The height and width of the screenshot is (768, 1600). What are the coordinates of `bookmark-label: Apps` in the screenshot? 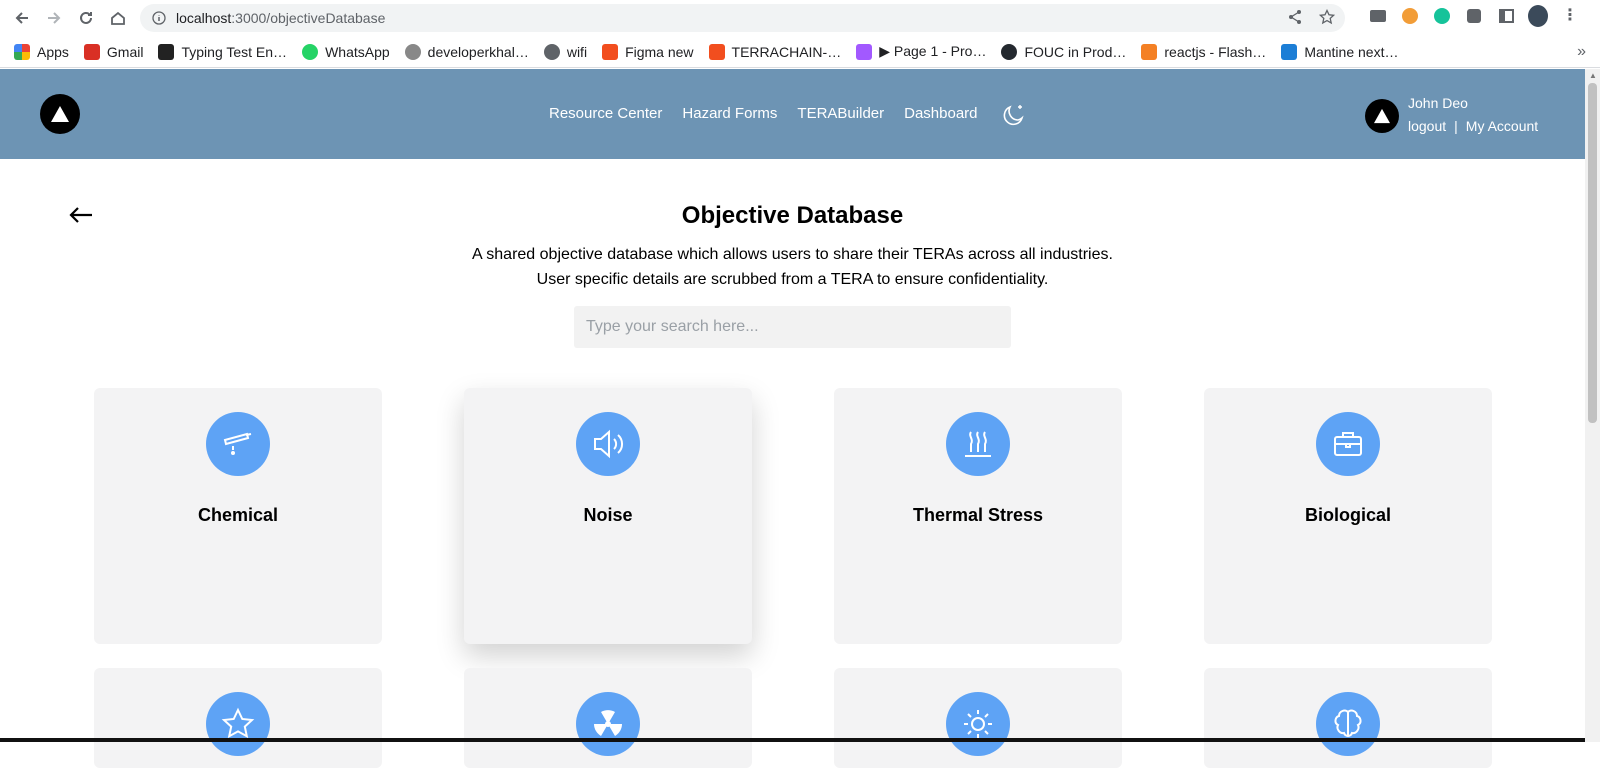 It's located at (53, 51).